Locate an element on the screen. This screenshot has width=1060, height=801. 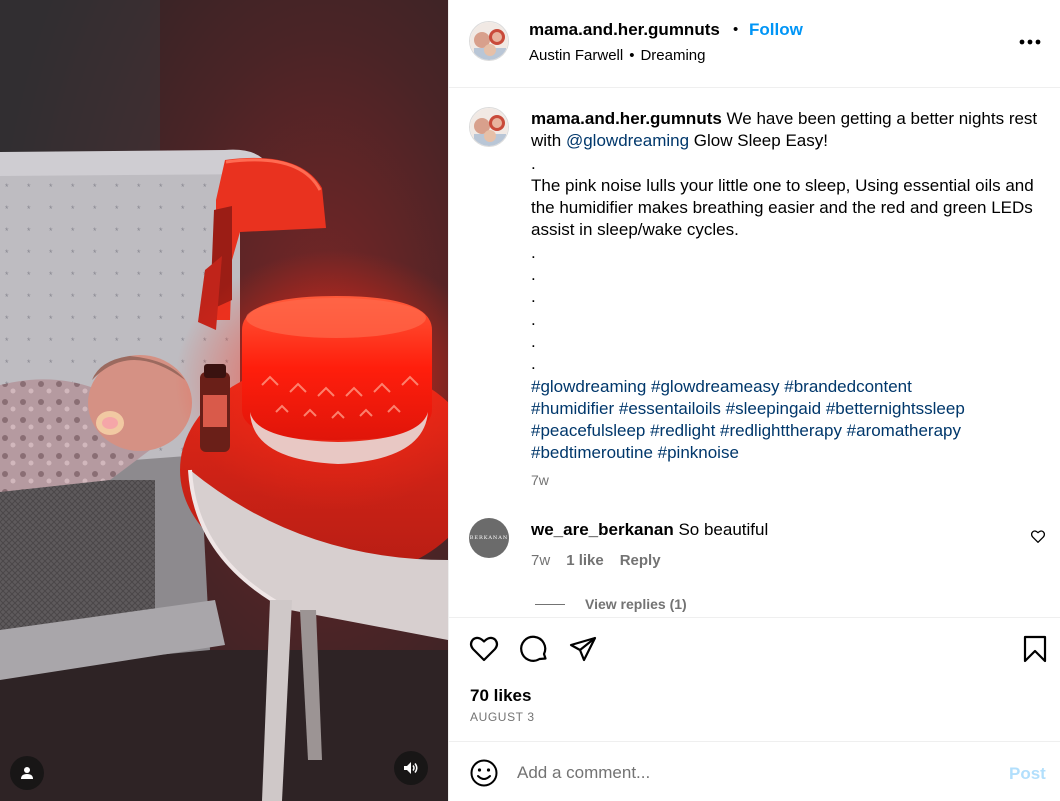
comment-timestamp: 7w is located at coordinates (540, 560).